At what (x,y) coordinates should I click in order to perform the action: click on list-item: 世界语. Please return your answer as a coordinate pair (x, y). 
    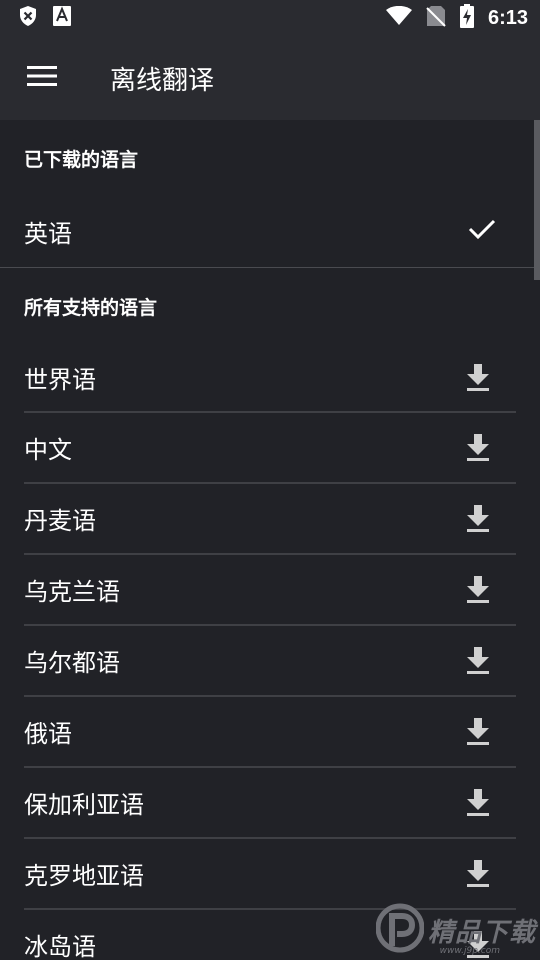
    Looking at the image, I should click on (270, 378).